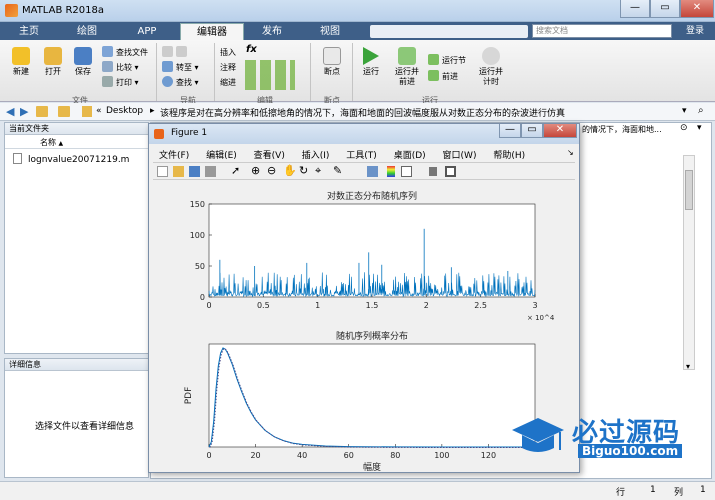 This screenshot has height=500, width=715. I want to click on run-and-time-button: 运行并 计时, so click(491, 67).